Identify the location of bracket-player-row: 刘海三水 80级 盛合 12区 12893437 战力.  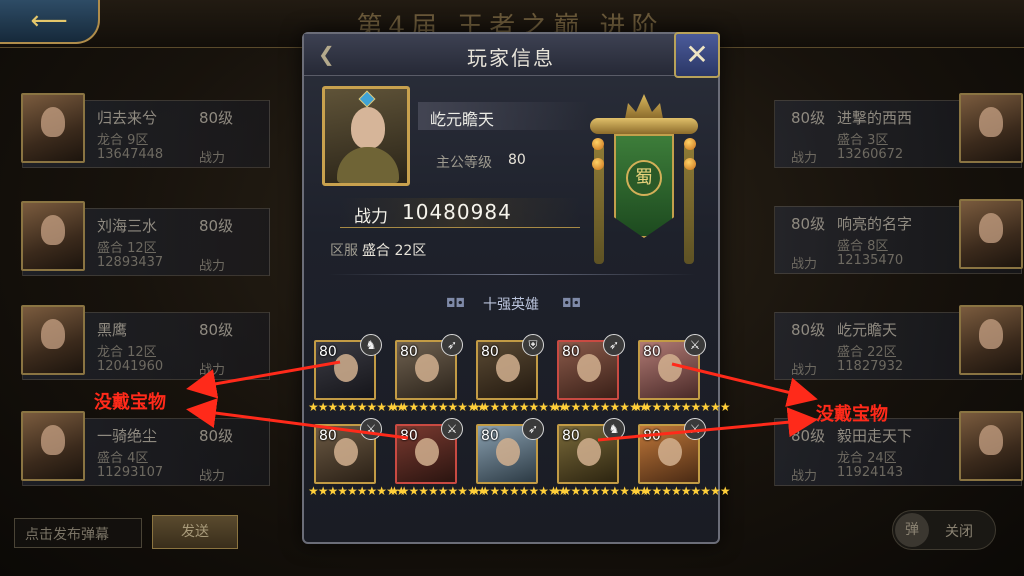
(145, 238).